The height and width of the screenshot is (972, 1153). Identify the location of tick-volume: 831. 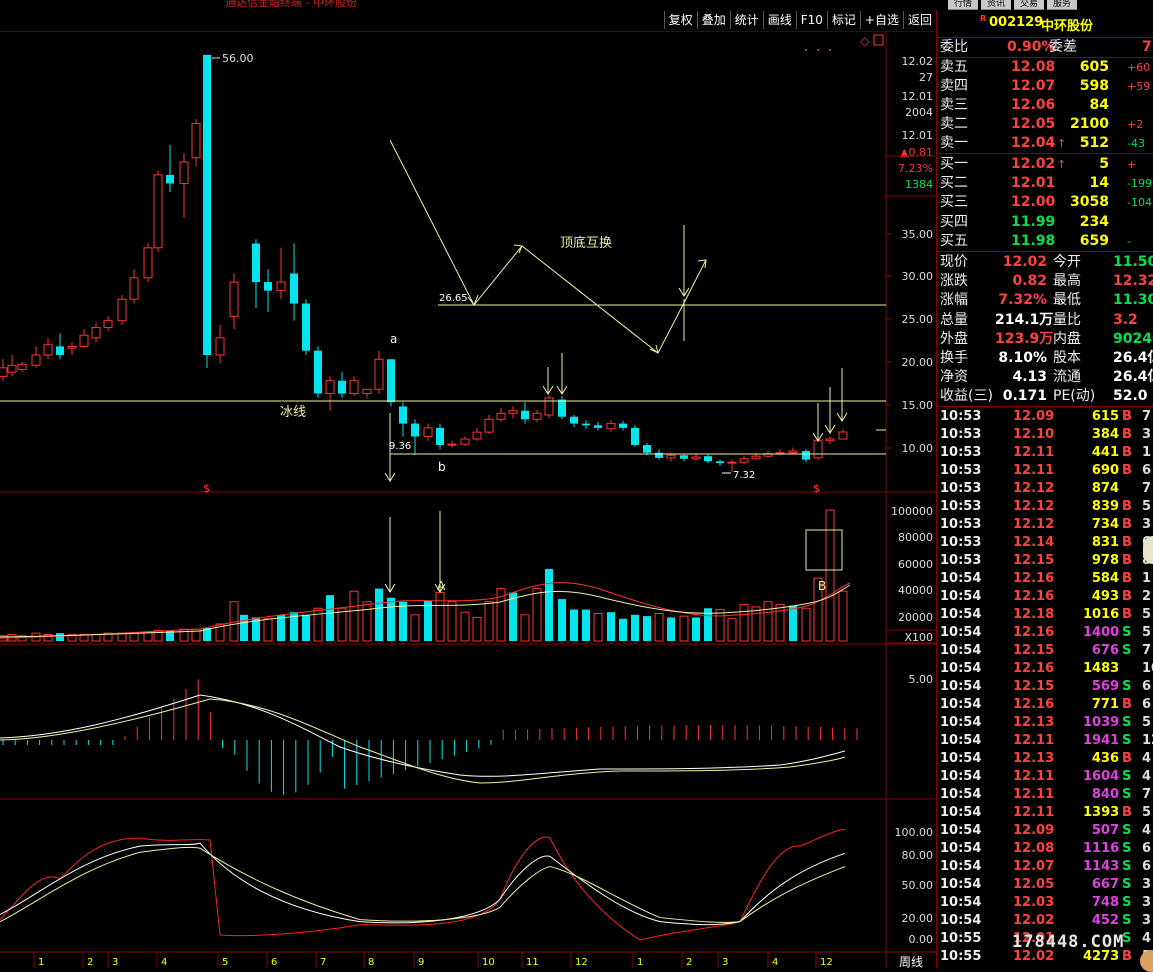
(1105, 542).